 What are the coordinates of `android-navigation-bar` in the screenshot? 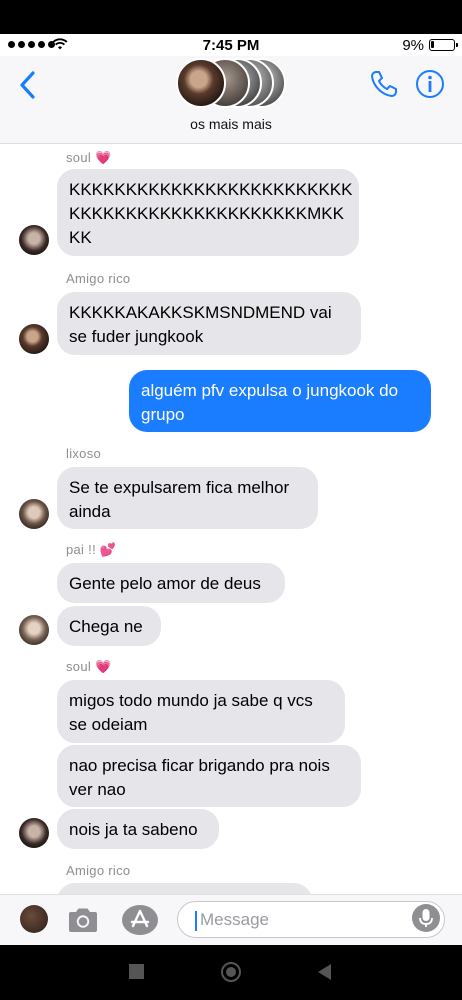 It's located at (231, 972).